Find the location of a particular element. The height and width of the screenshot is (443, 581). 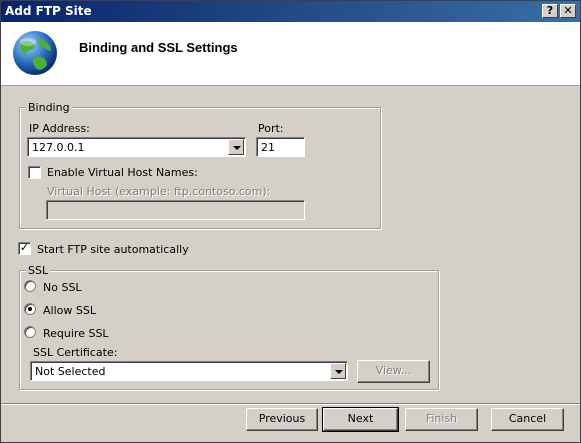

checkmark-icon: ✓ is located at coordinates (24, 247).